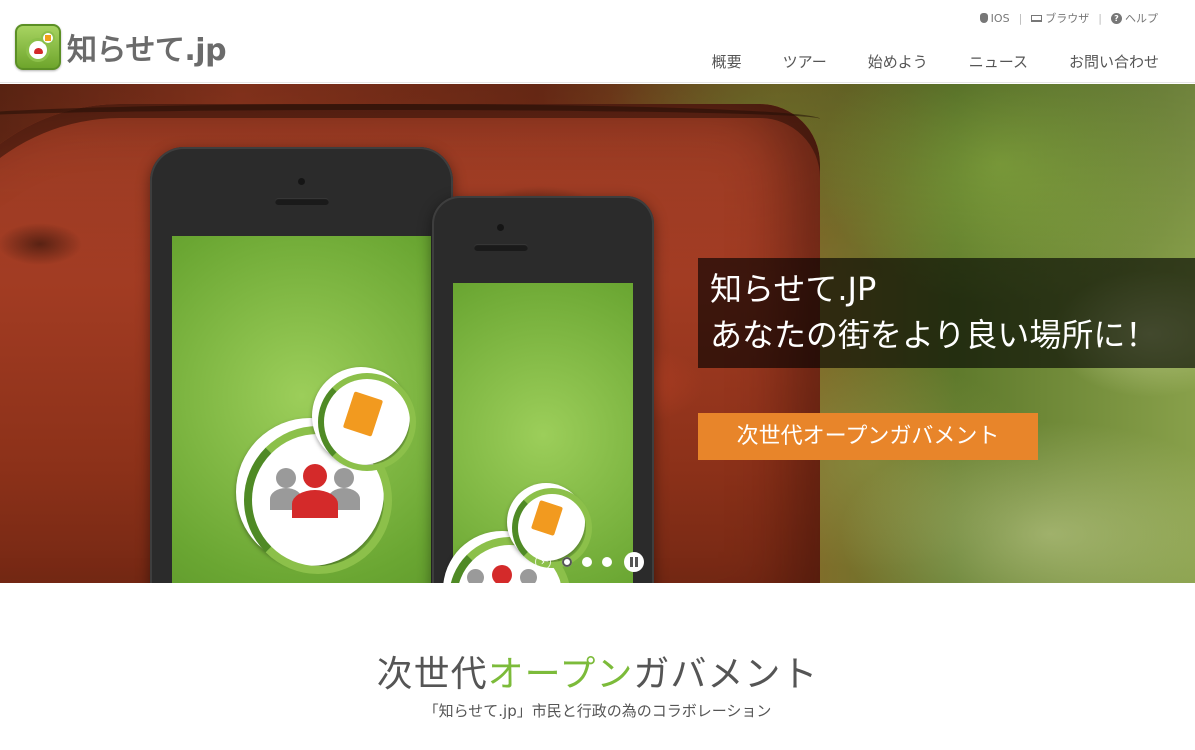  I want to click on logo-text: 知らせて.jp, so click(147, 50).